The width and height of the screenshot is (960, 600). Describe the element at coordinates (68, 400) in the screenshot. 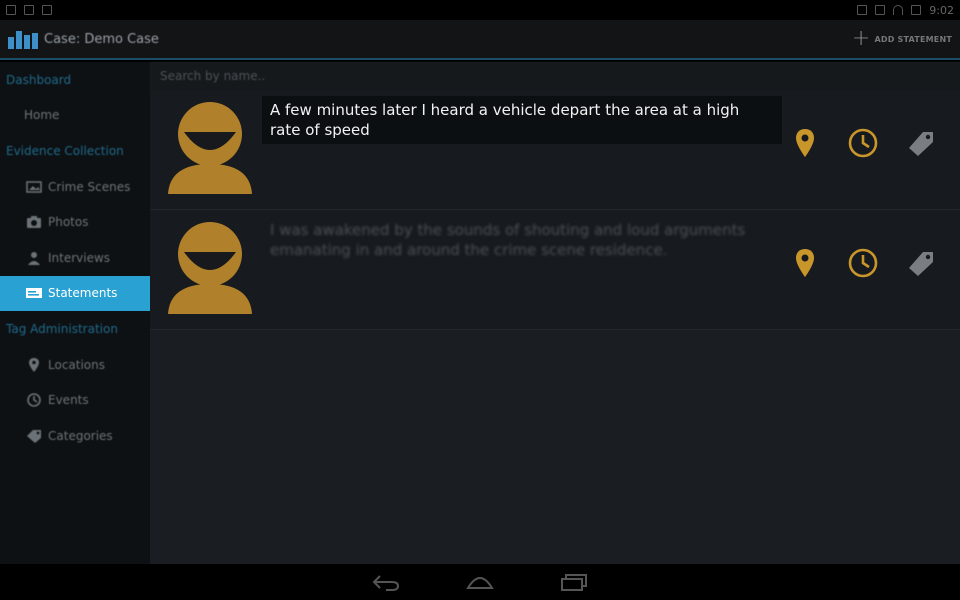

I see `sidebar-item-label: Events` at that location.